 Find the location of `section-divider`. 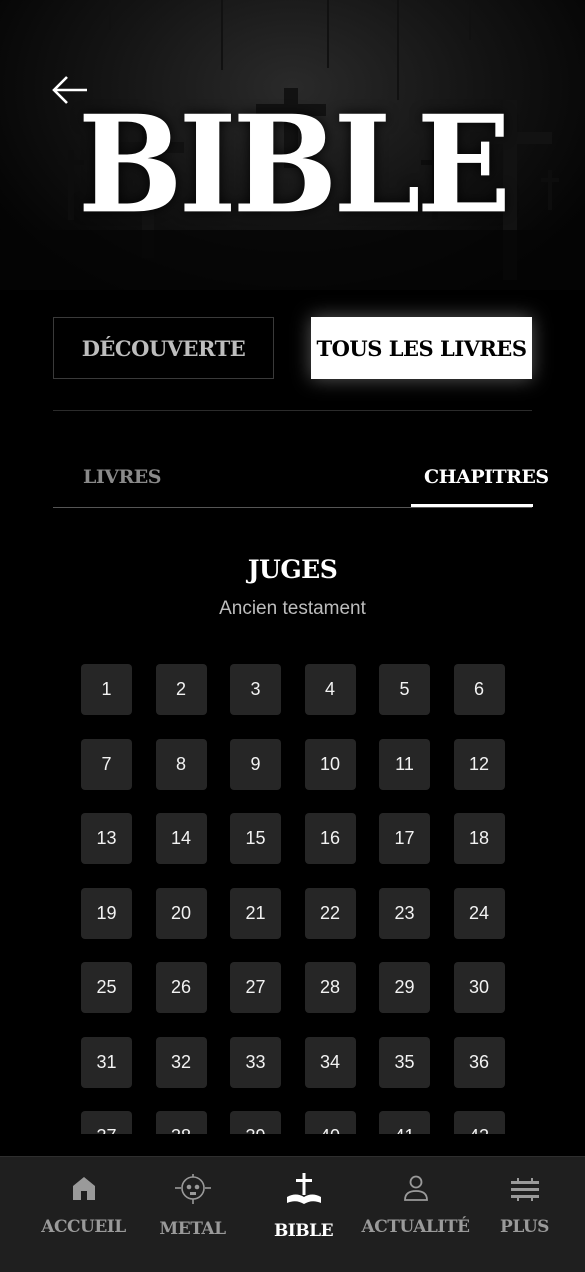

section-divider is located at coordinates (292, 410).